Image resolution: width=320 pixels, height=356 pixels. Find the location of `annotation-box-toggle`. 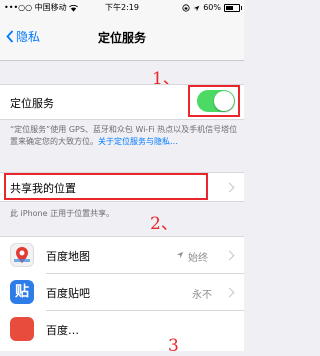

annotation-box-toggle is located at coordinates (214, 101).